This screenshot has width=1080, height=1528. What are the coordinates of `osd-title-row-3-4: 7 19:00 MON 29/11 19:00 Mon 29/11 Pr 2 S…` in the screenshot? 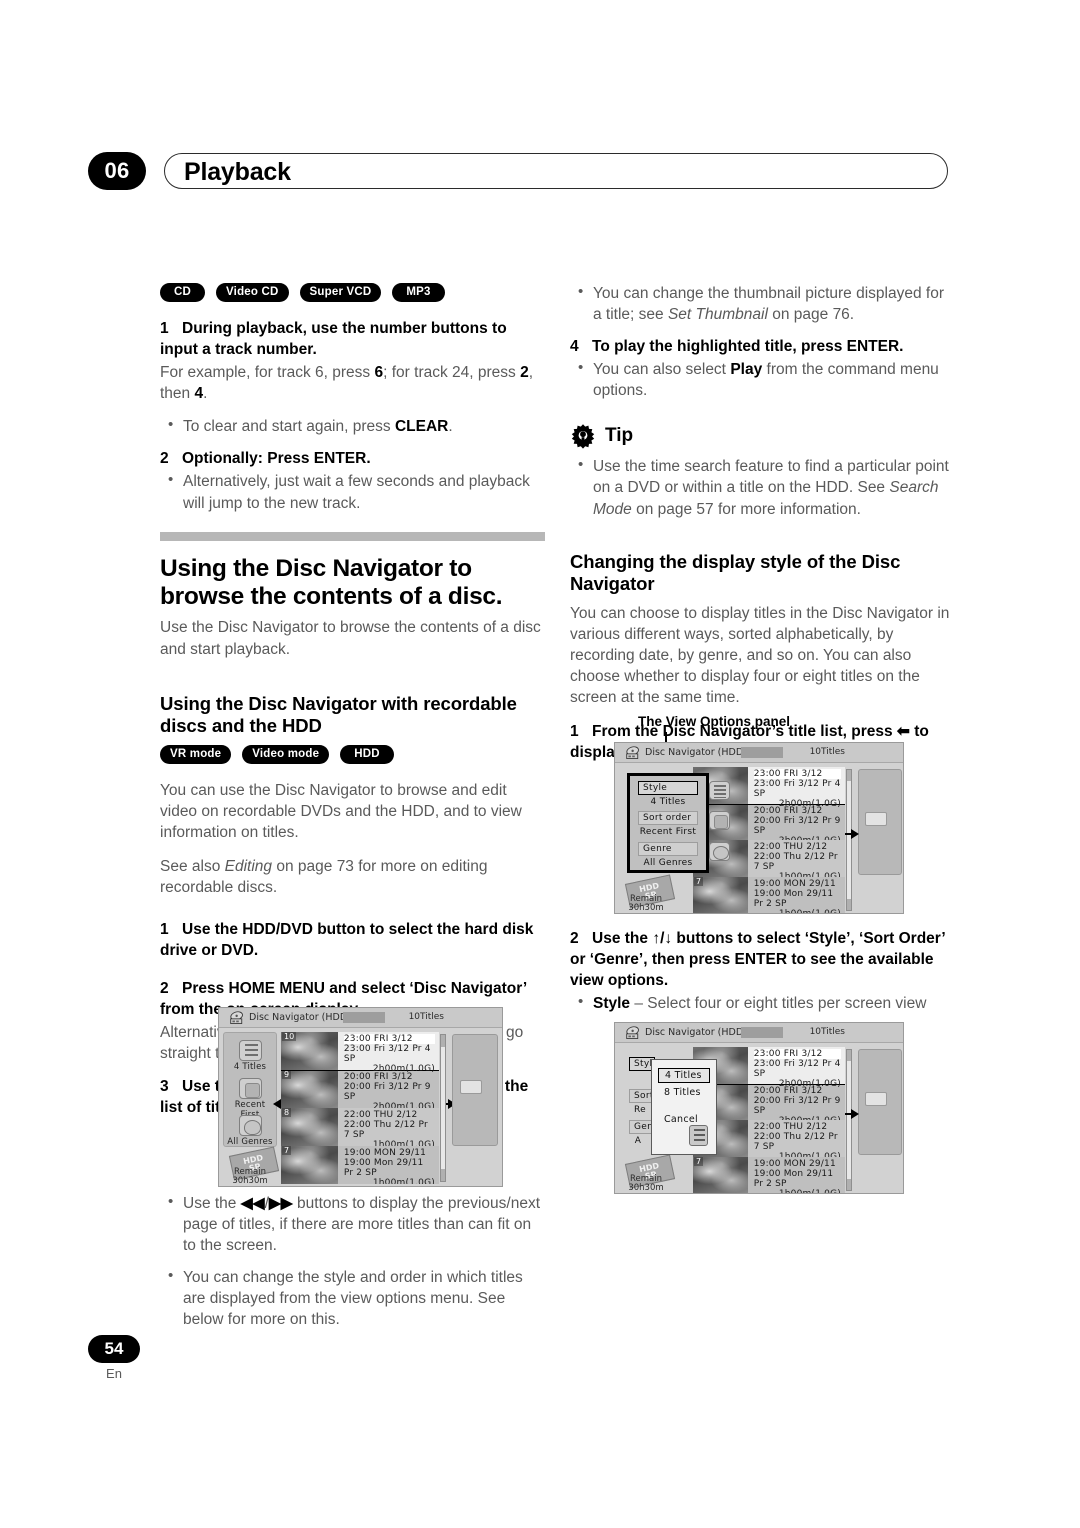 It's located at (769, 1175).